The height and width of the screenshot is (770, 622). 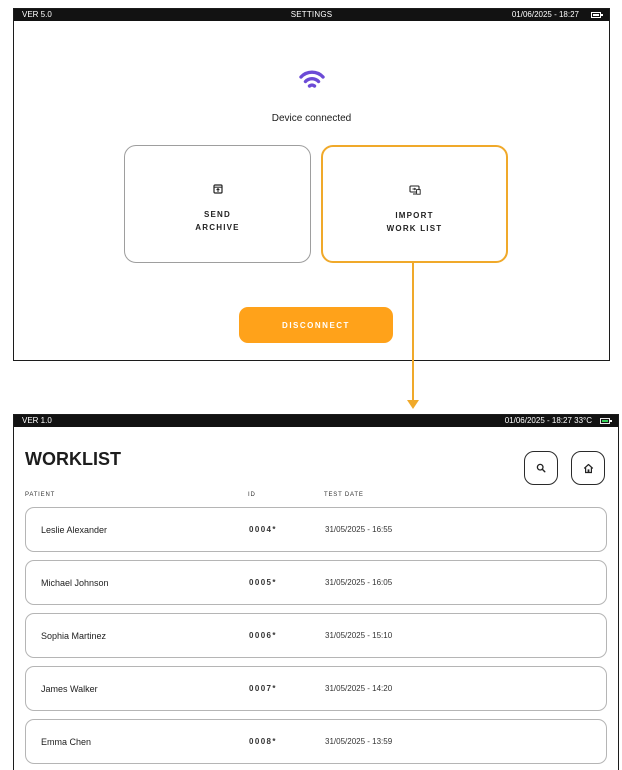 I want to click on import-worklist-line1: IMPORT, so click(x=414, y=215).